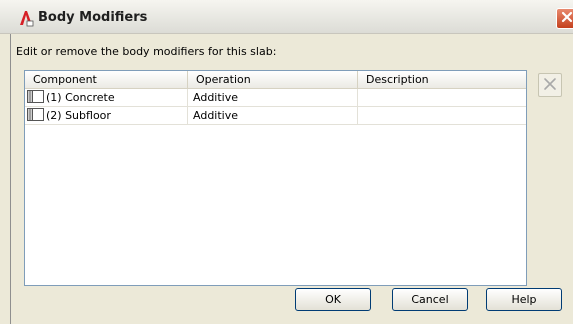 The width and height of the screenshot is (573, 324). I want to click on autocad-a-icon, so click(26, 18).